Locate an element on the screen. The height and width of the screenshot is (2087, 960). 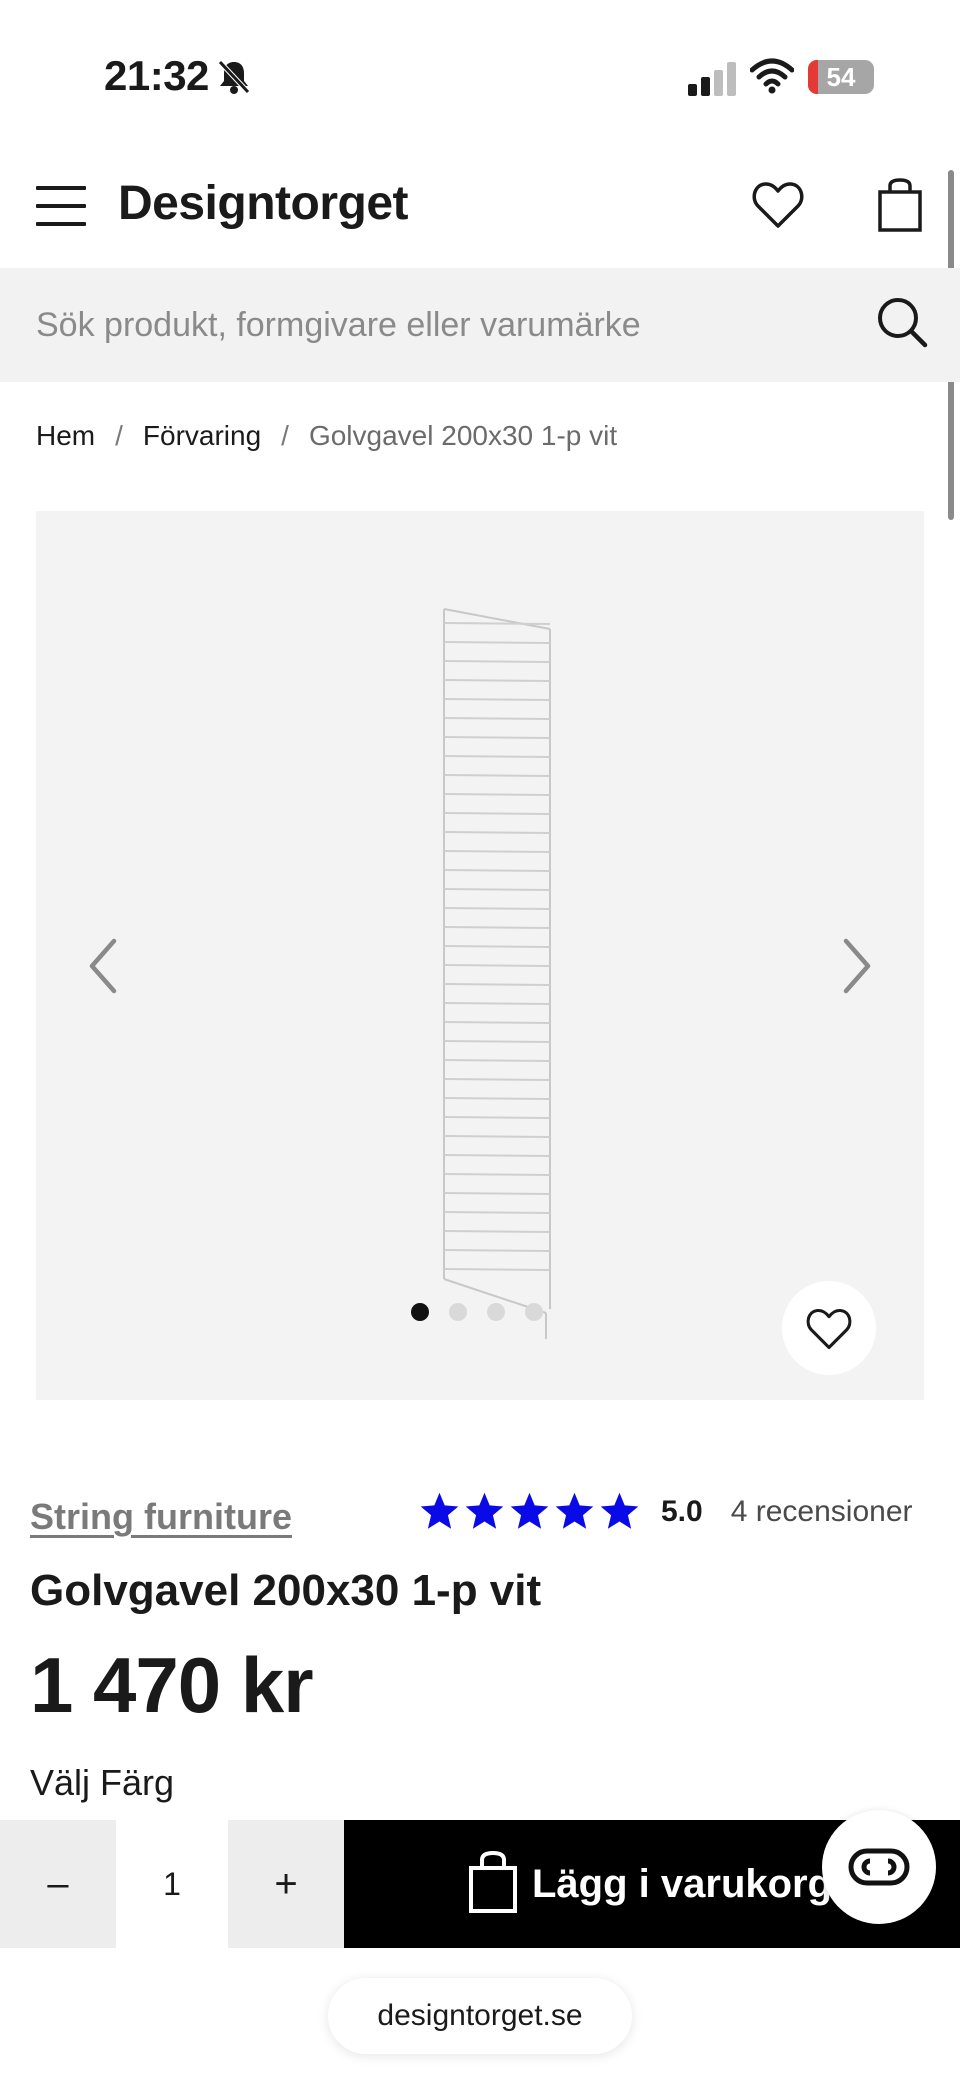
chat-button is located at coordinates (879, 1867).